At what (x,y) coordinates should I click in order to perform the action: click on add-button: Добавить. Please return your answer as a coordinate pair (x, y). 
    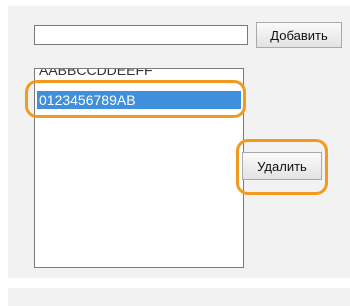
    Looking at the image, I should click on (299, 35).